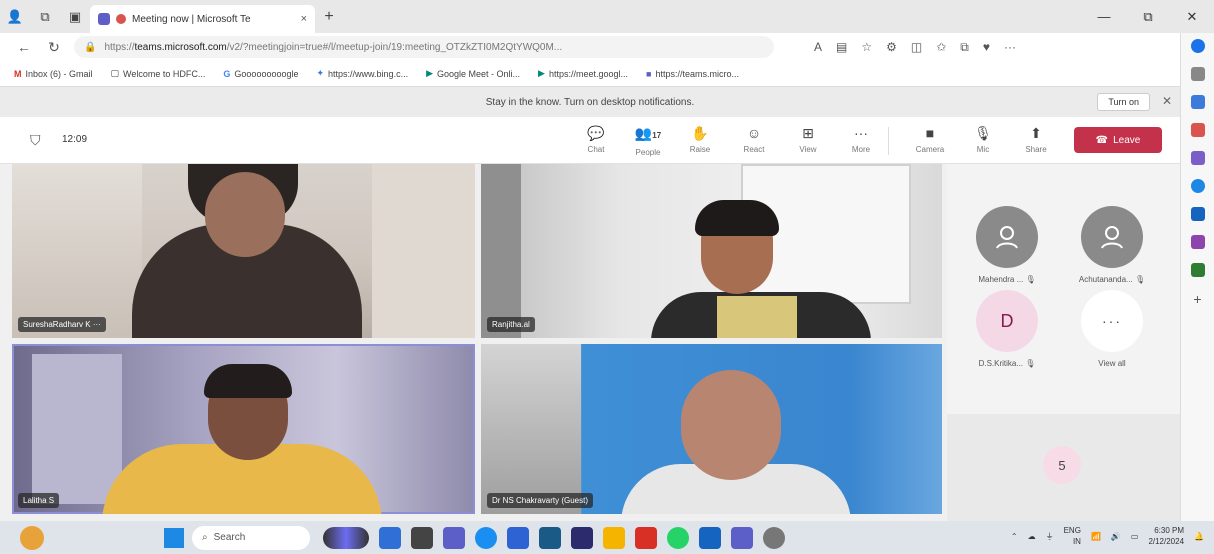 The image size is (1214, 554). Describe the element at coordinates (983, 138) in the screenshot. I see `mic-button: 🎙 Mic` at that location.